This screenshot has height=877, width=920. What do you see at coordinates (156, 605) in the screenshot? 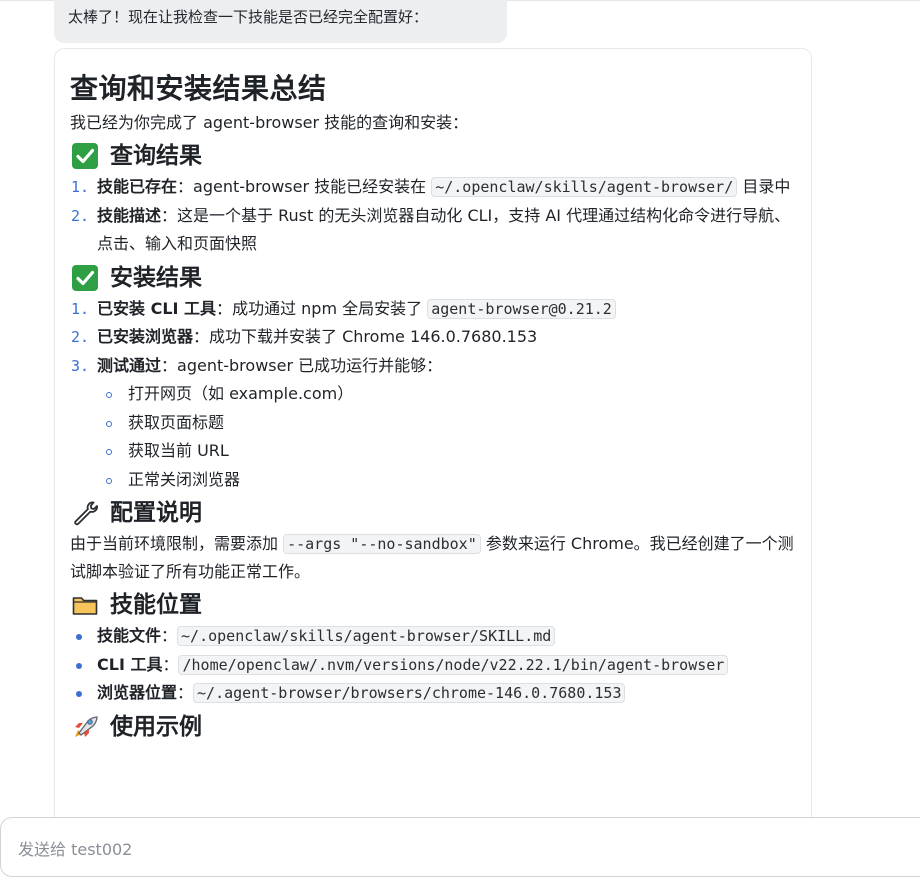
I see `skill-location-heading-text: 技能位置` at bounding box center [156, 605].